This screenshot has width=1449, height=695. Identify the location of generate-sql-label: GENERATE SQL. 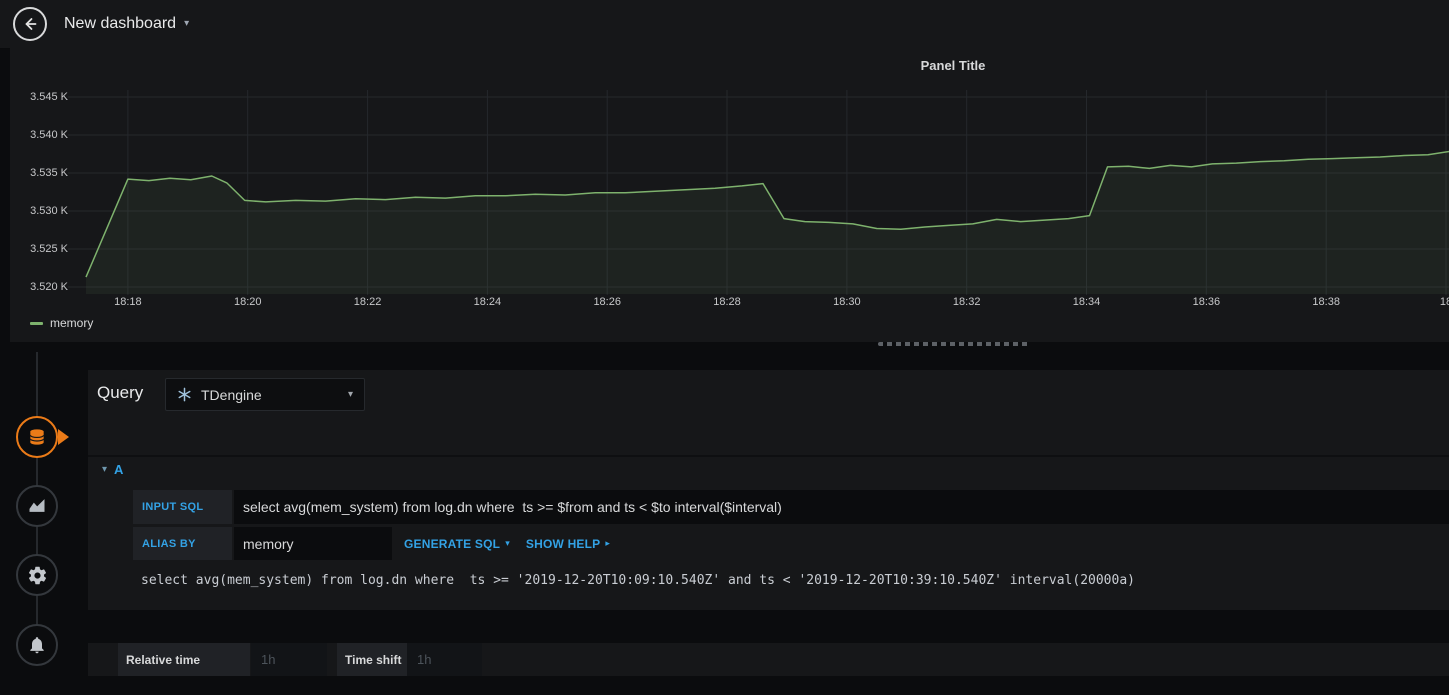
(452, 543).